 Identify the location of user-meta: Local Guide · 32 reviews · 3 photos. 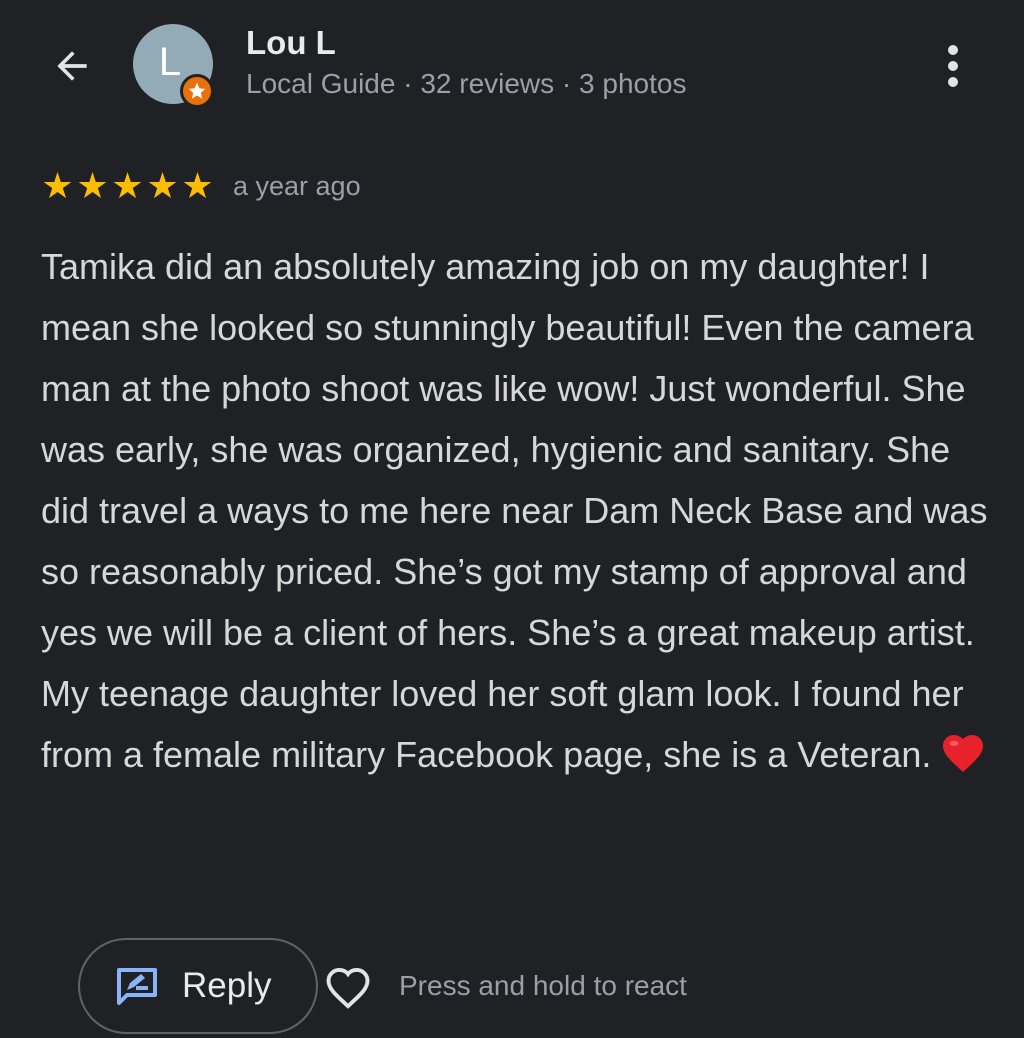
(466, 83).